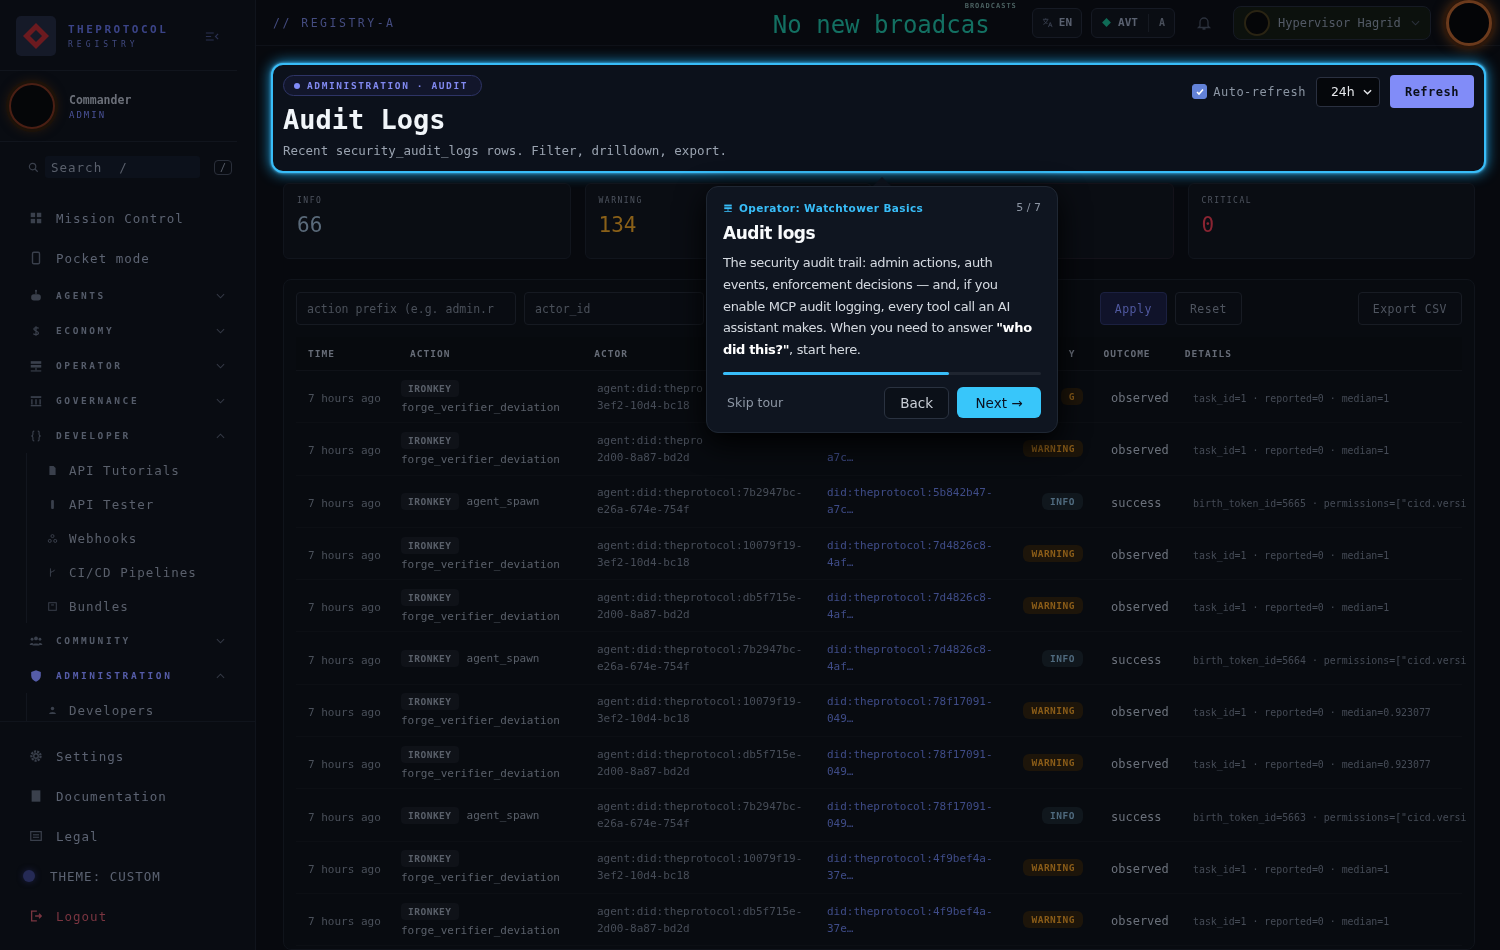  I want to click on nav-item: Pocket mode, so click(127, 258).